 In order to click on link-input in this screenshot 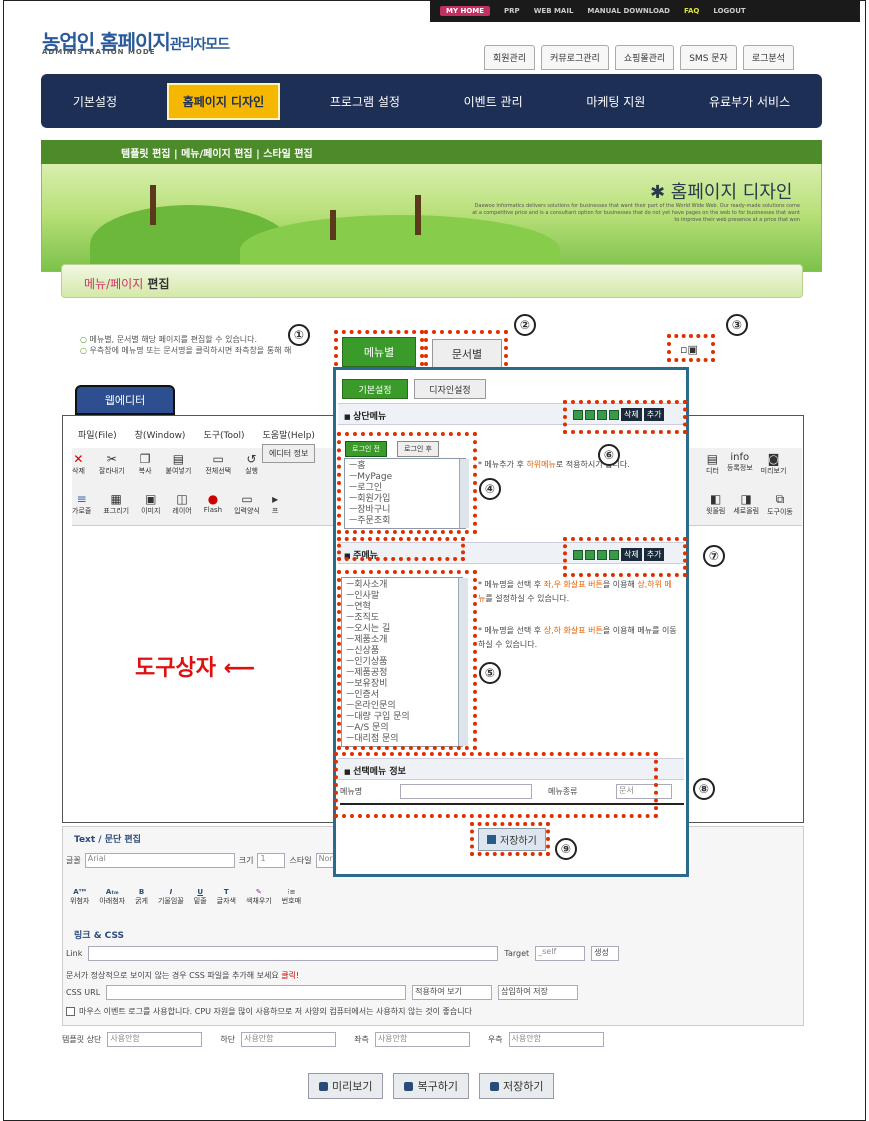, I will do `click(293, 953)`.